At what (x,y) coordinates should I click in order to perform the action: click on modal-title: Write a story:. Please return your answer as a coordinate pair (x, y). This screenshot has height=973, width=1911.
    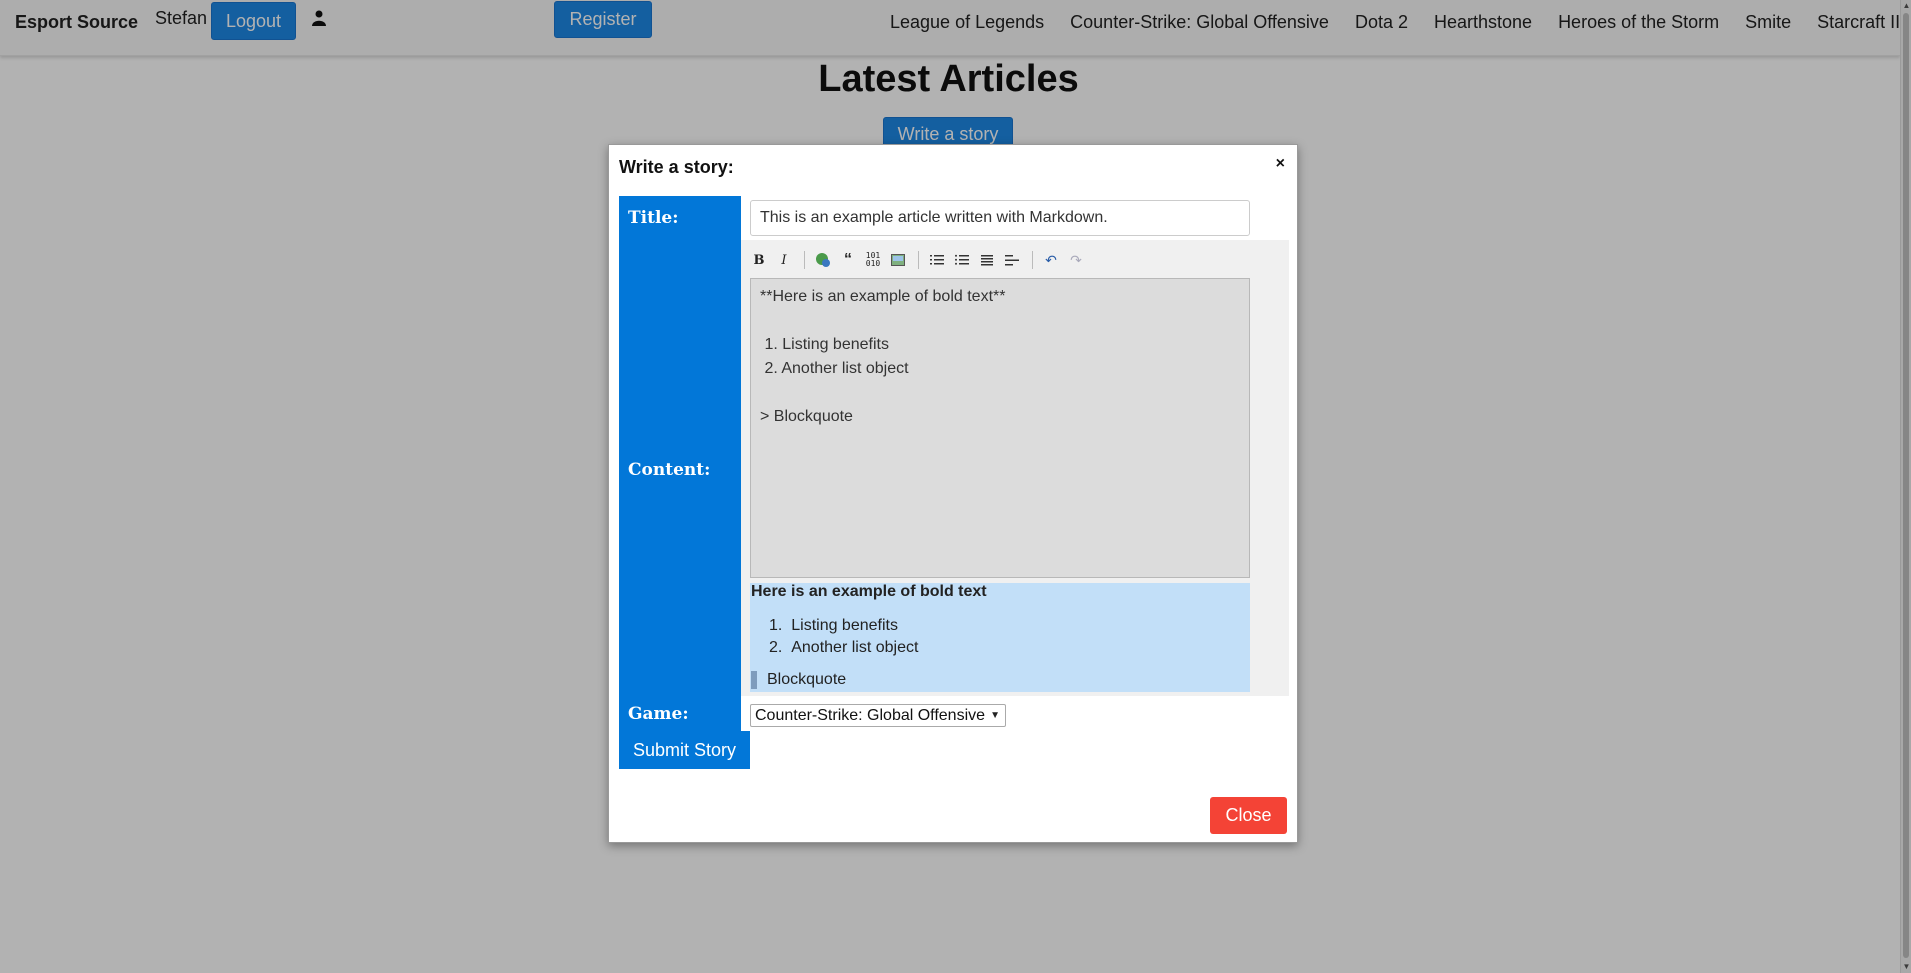
    Looking at the image, I should click on (676, 167).